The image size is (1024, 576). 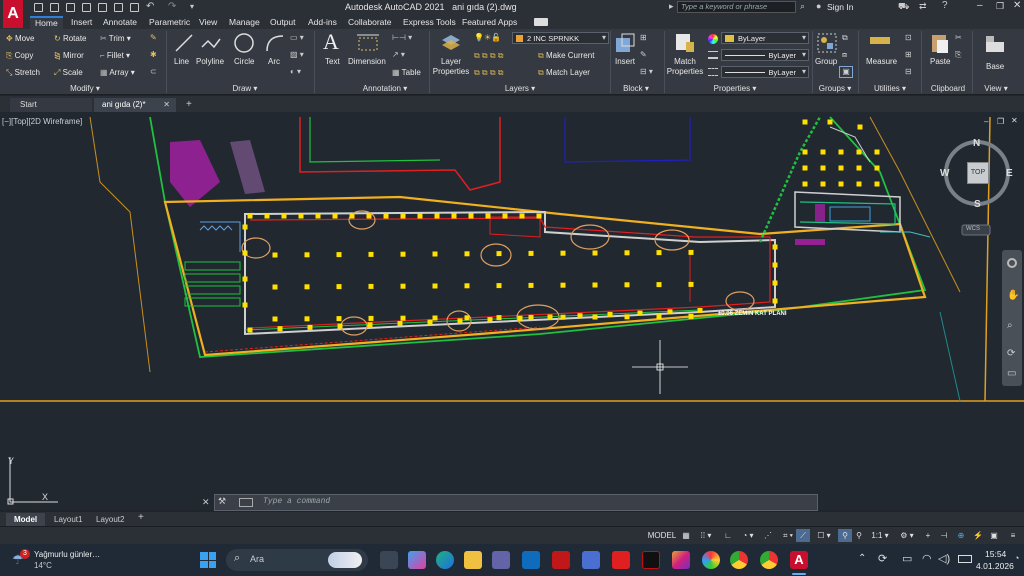 I want to click on dimension-icon, so click(x=368, y=43).